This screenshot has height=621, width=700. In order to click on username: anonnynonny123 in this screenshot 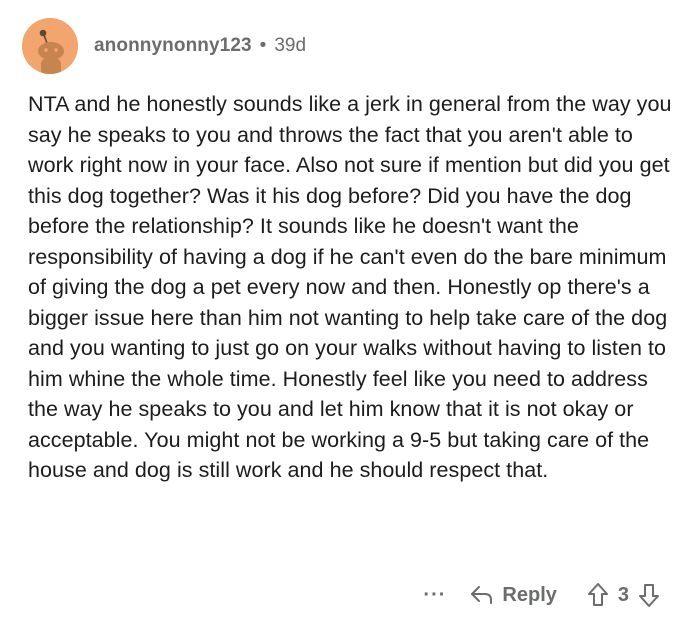, I will do `click(173, 46)`.